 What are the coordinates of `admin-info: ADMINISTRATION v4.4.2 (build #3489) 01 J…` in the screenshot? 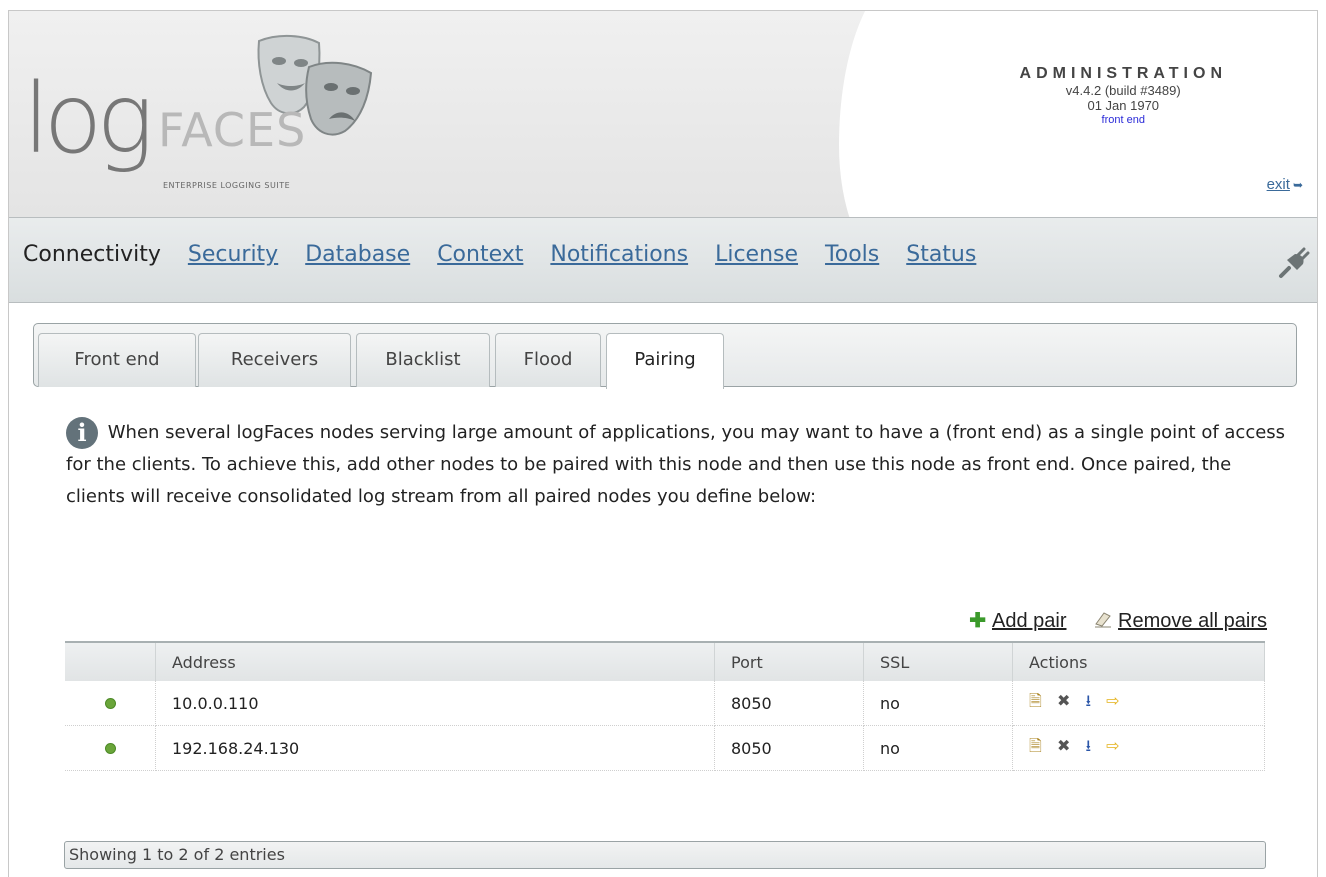 It's located at (1123, 96).